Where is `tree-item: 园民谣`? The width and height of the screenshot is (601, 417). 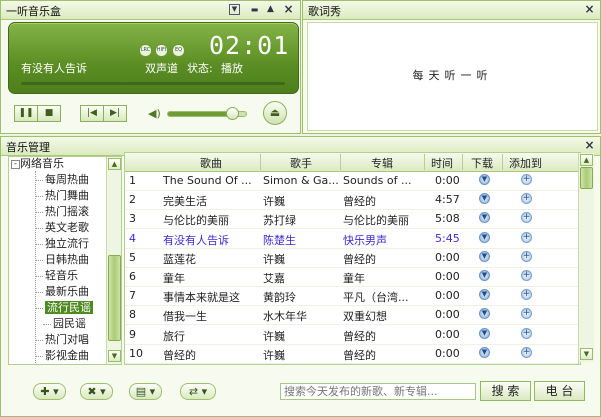 tree-item: 园民谣 is located at coordinates (69, 324).